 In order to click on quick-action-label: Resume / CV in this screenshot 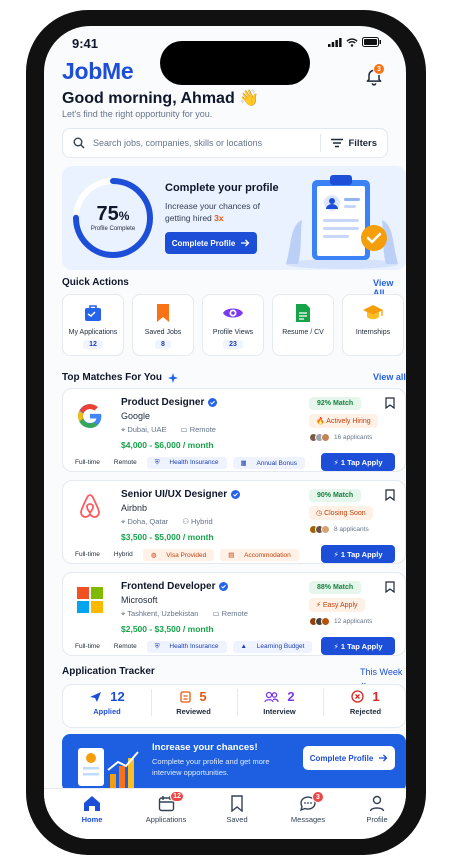, I will do `click(303, 332)`.